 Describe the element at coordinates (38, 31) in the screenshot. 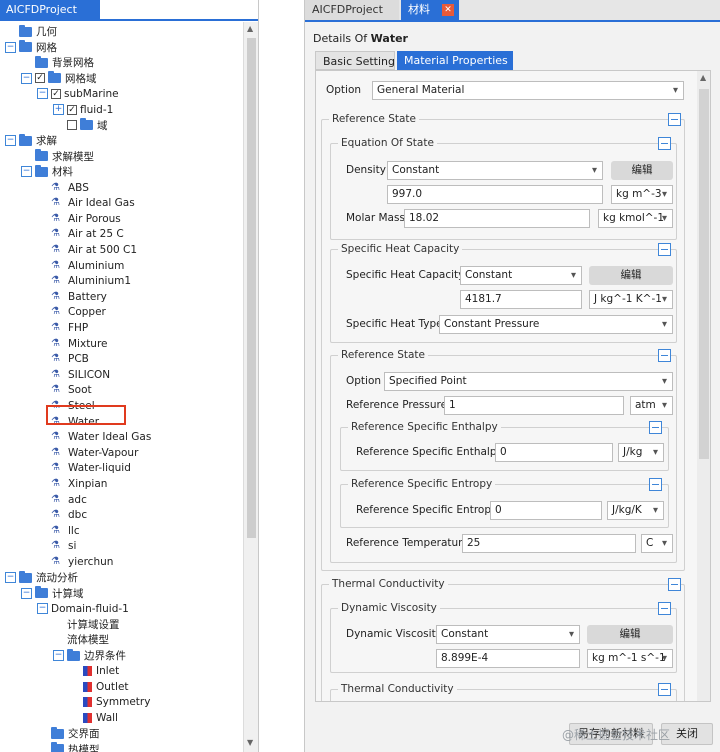

I see `tree-item: 几何` at that location.